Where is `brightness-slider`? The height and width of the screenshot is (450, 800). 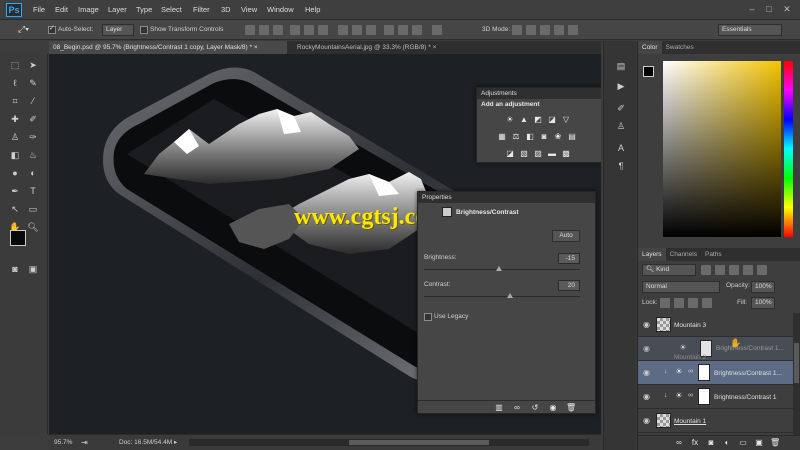
brightness-slider is located at coordinates (502, 269).